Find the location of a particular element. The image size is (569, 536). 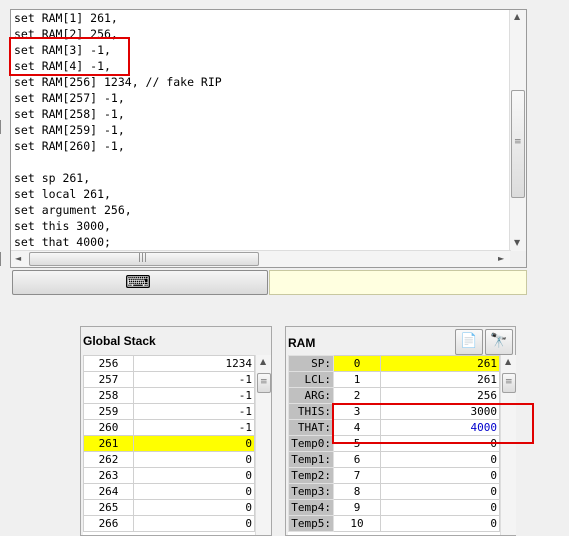

ram-scroll-thumb: ≡ is located at coordinates (509, 383).